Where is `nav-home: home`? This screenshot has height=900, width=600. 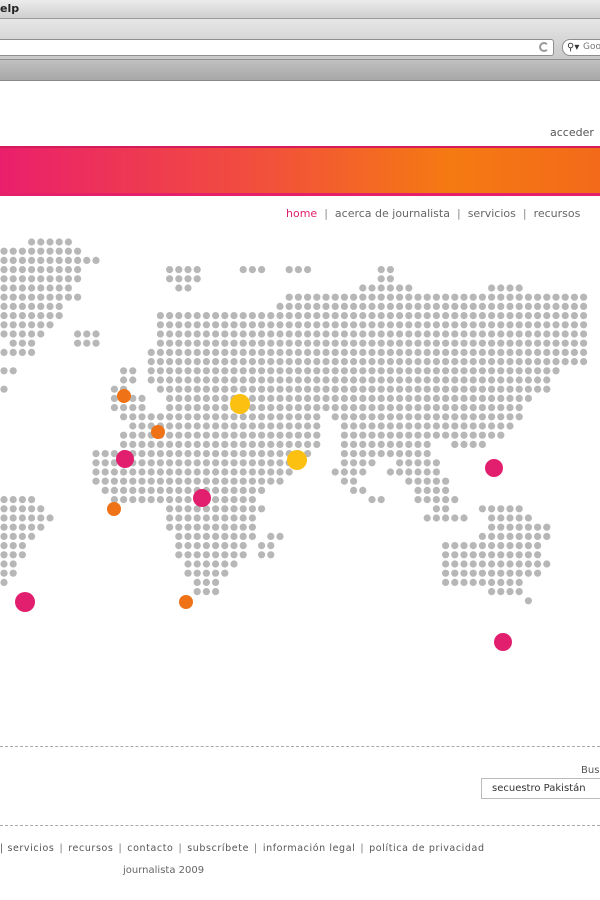
nav-home: home is located at coordinates (301, 213).